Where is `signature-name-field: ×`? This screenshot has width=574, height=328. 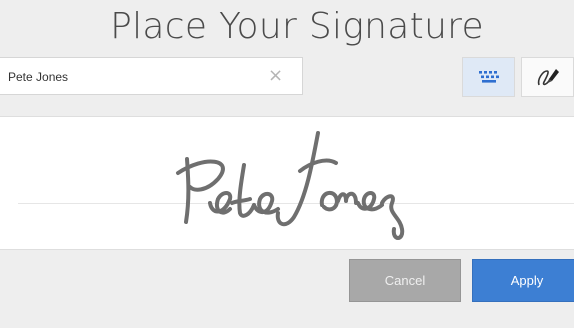 signature-name-field: × is located at coordinates (151, 76).